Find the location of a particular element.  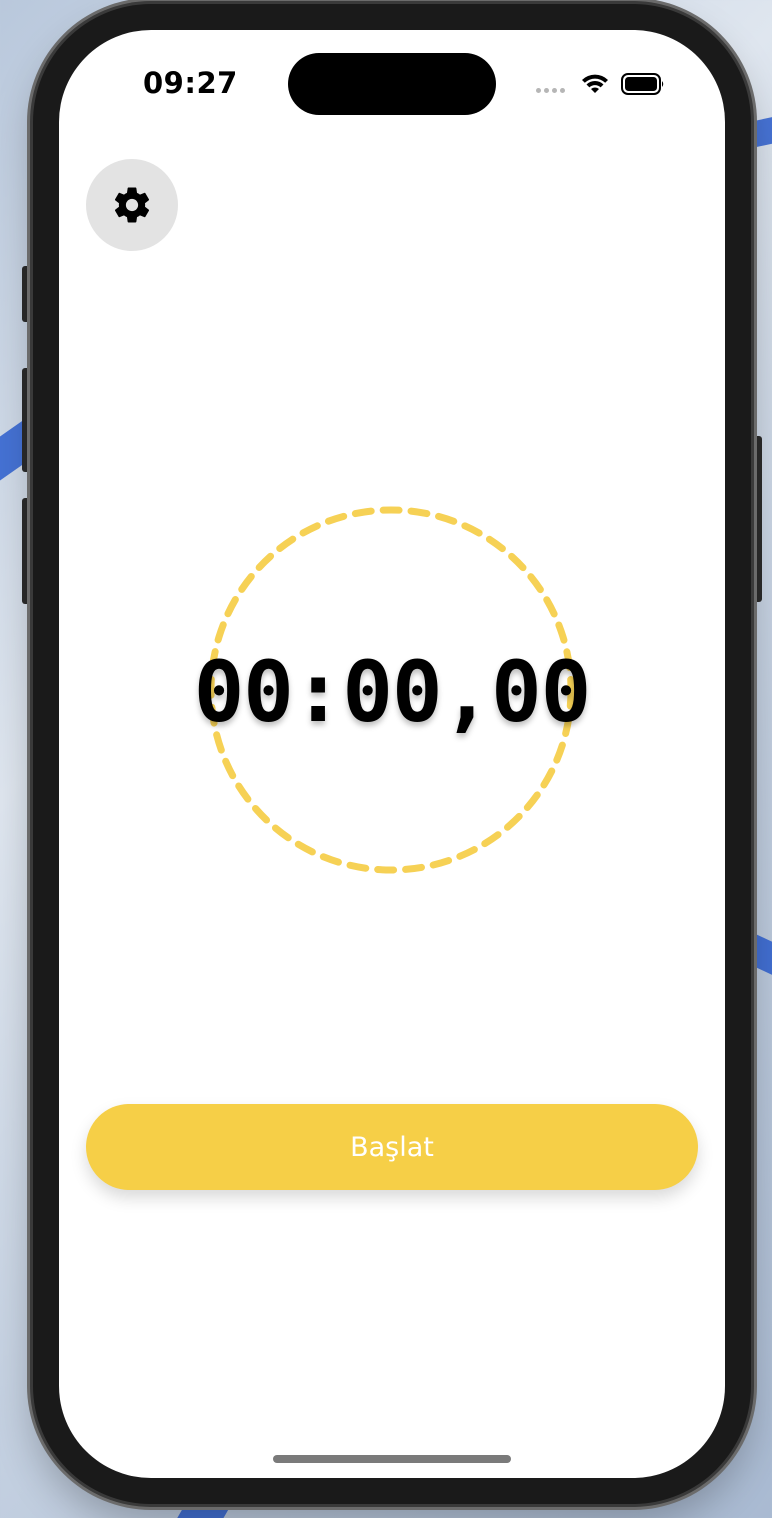

timer-display: 00:00,00 is located at coordinates (392, 692).